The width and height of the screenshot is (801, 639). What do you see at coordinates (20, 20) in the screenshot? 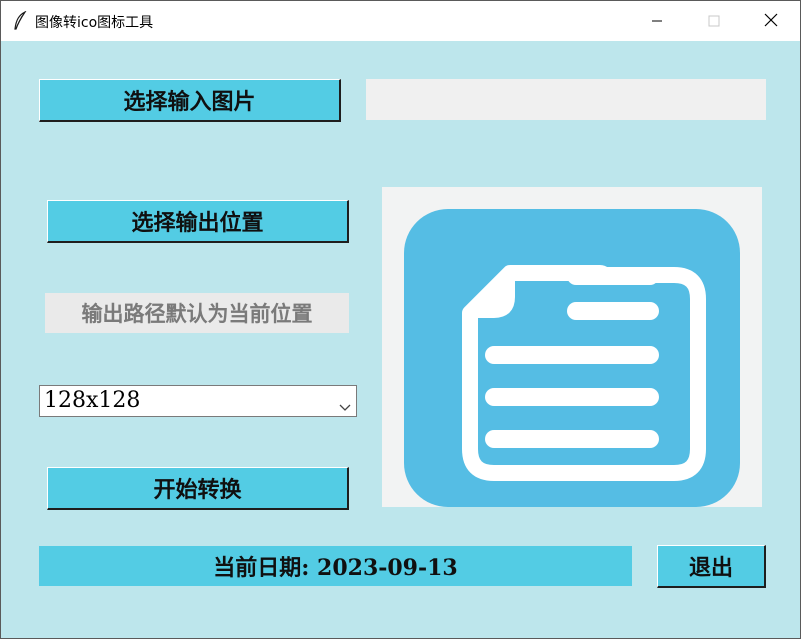
I see `feather-icon` at bounding box center [20, 20].